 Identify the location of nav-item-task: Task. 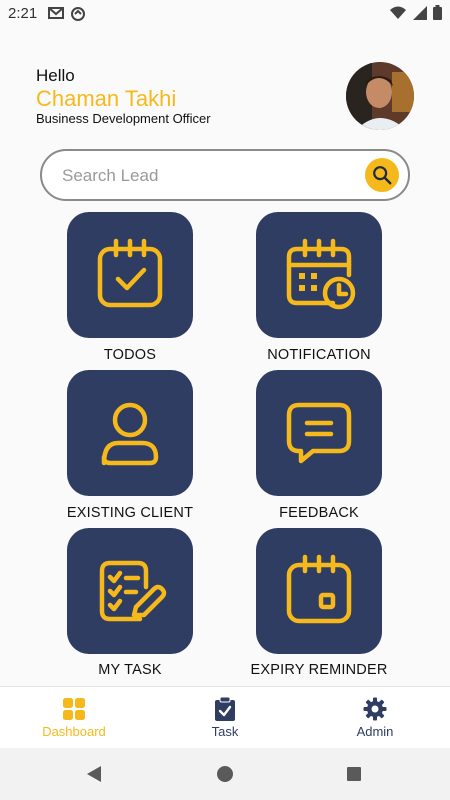
(225, 718).